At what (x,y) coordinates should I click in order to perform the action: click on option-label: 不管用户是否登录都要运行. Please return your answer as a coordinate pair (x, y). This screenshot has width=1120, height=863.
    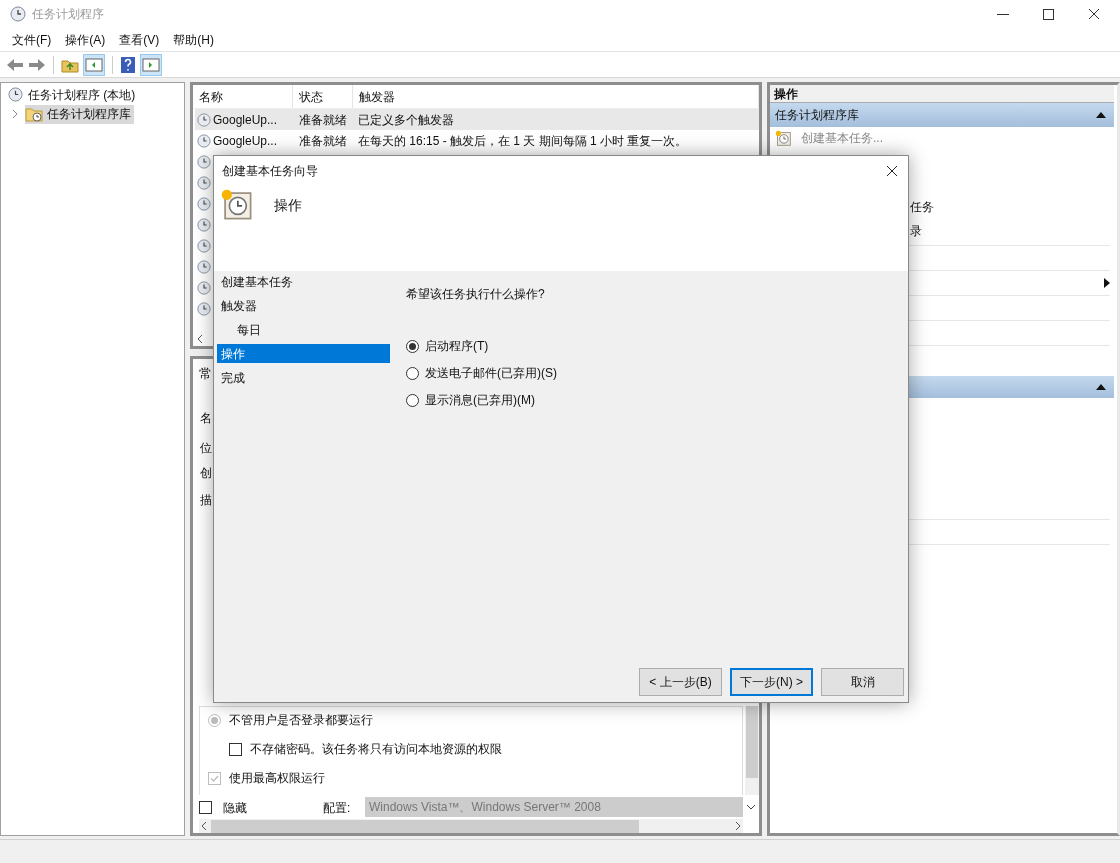
    Looking at the image, I should click on (301, 720).